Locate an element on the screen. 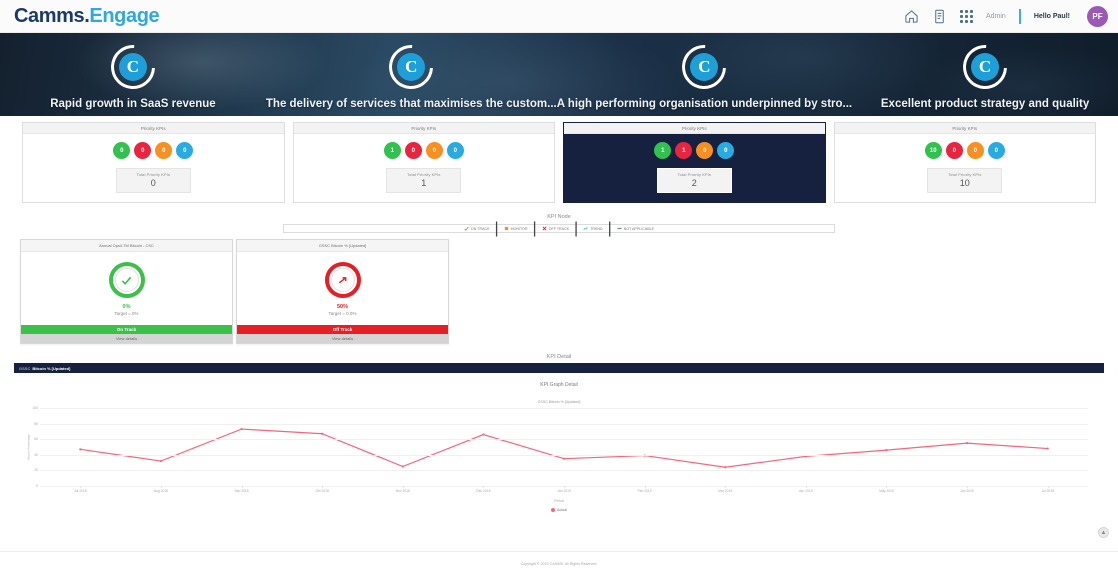 The image size is (1118, 576). status-badge-off-track: 1 is located at coordinates (683, 150).